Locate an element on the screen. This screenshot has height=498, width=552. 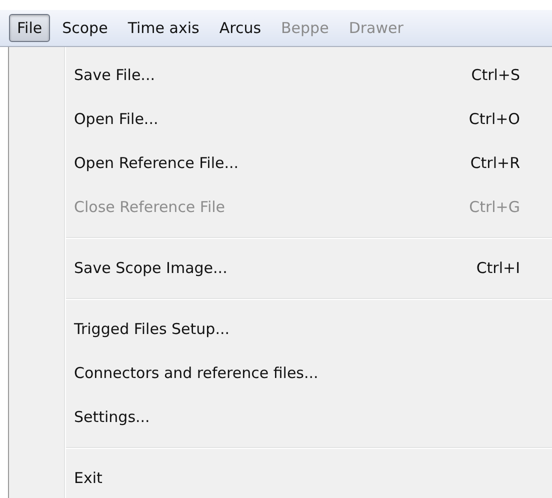
menu-item: Open Reference File... Ctrl+R is located at coordinates (280, 163).